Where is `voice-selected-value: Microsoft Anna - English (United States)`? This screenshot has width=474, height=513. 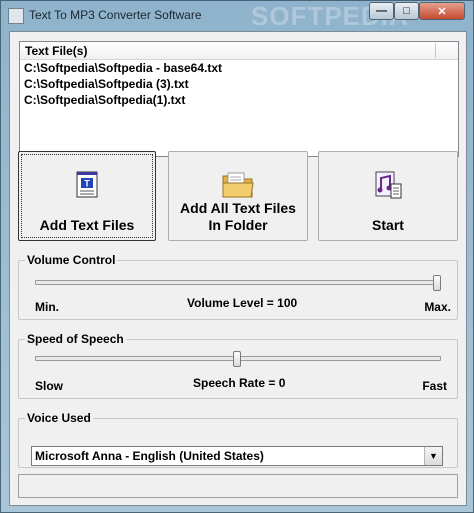 voice-selected-value: Microsoft Anna - English (United States) is located at coordinates (149, 456).